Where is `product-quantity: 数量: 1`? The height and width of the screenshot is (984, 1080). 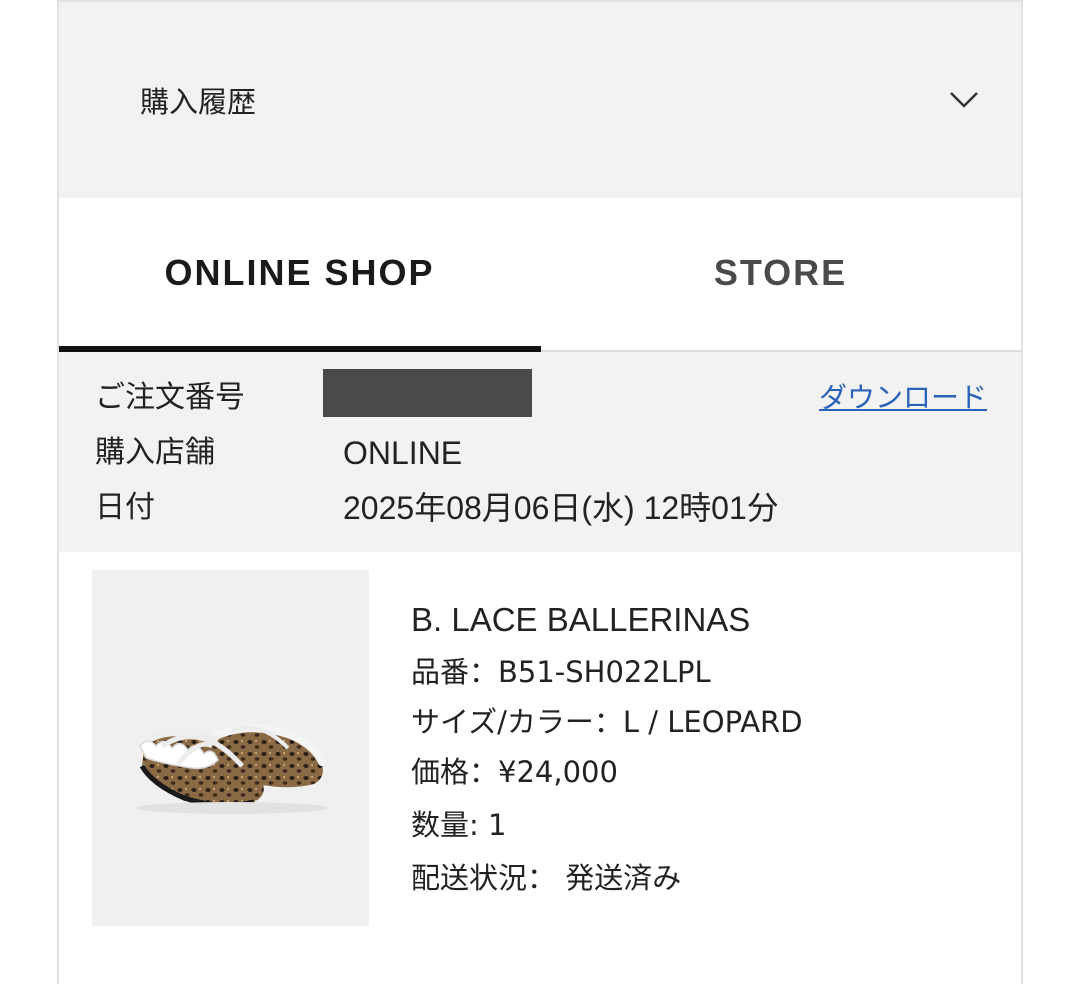
product-quantity: 数量: 1 is located at coordinates (459, 825).